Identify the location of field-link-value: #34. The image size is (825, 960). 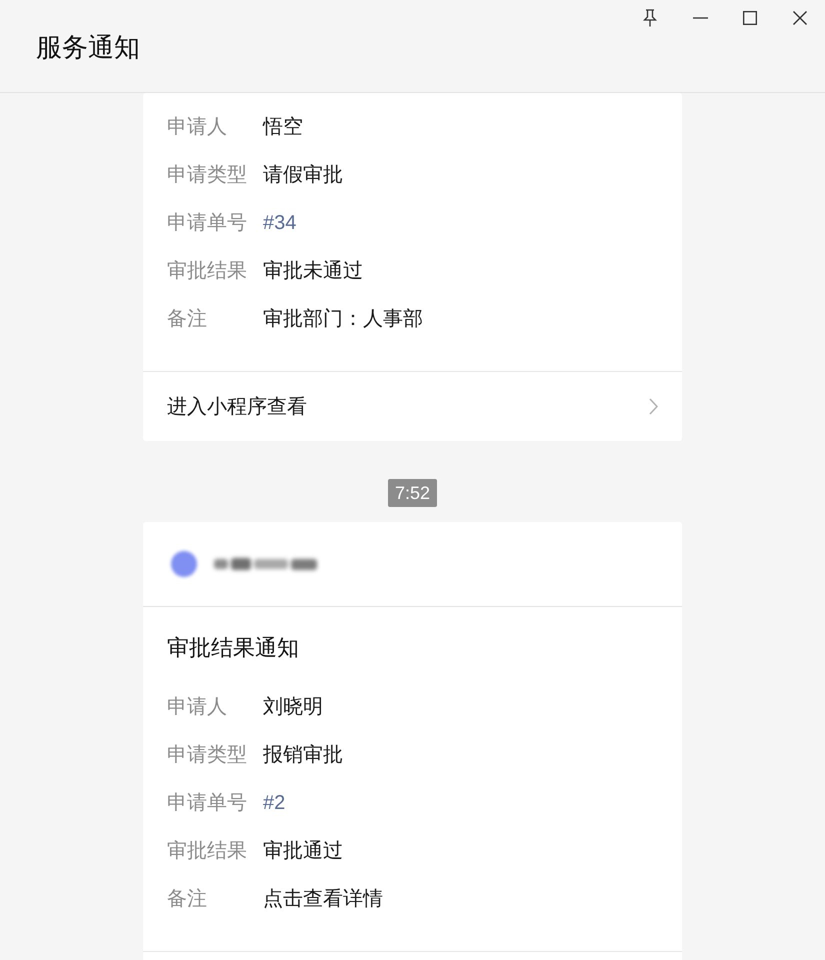
(279, 223).